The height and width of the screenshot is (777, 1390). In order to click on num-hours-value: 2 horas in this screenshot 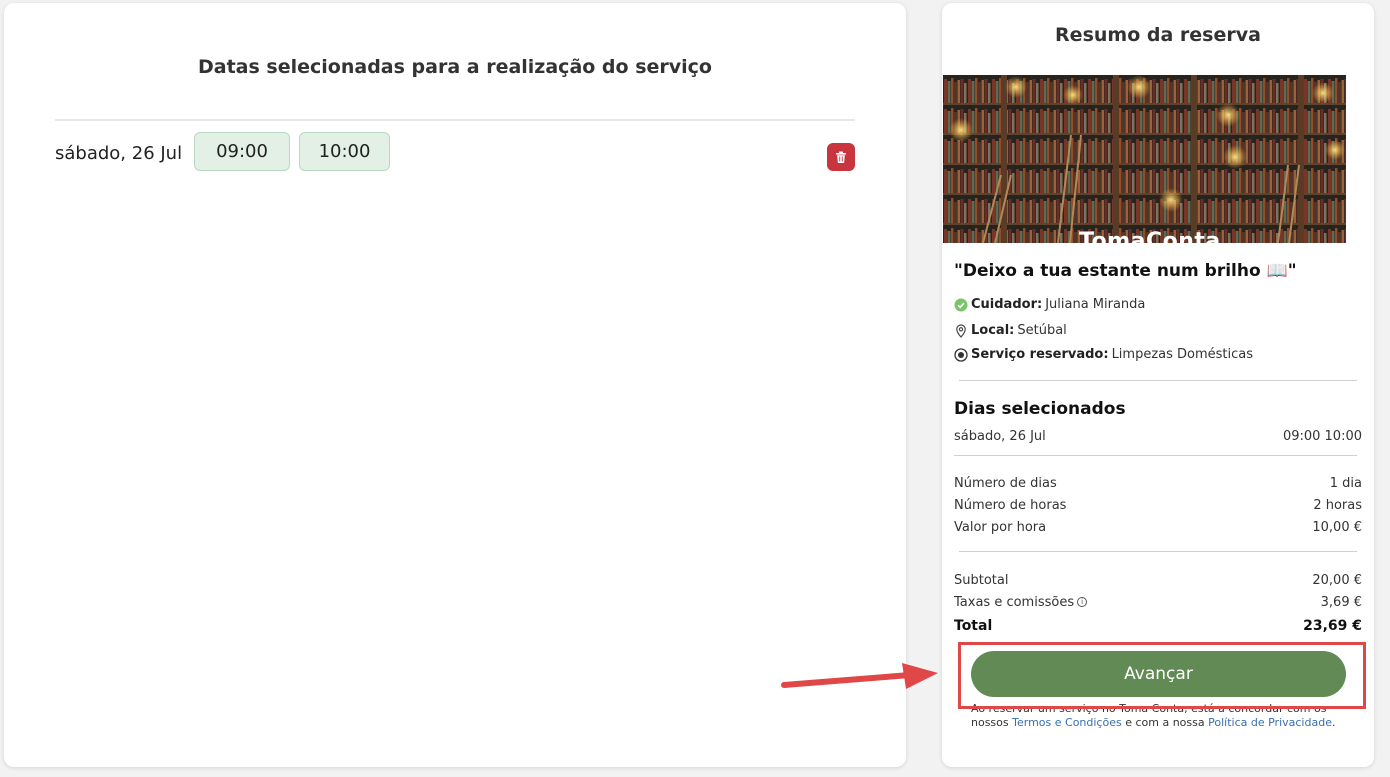, I will do `click(1337, 505)`.